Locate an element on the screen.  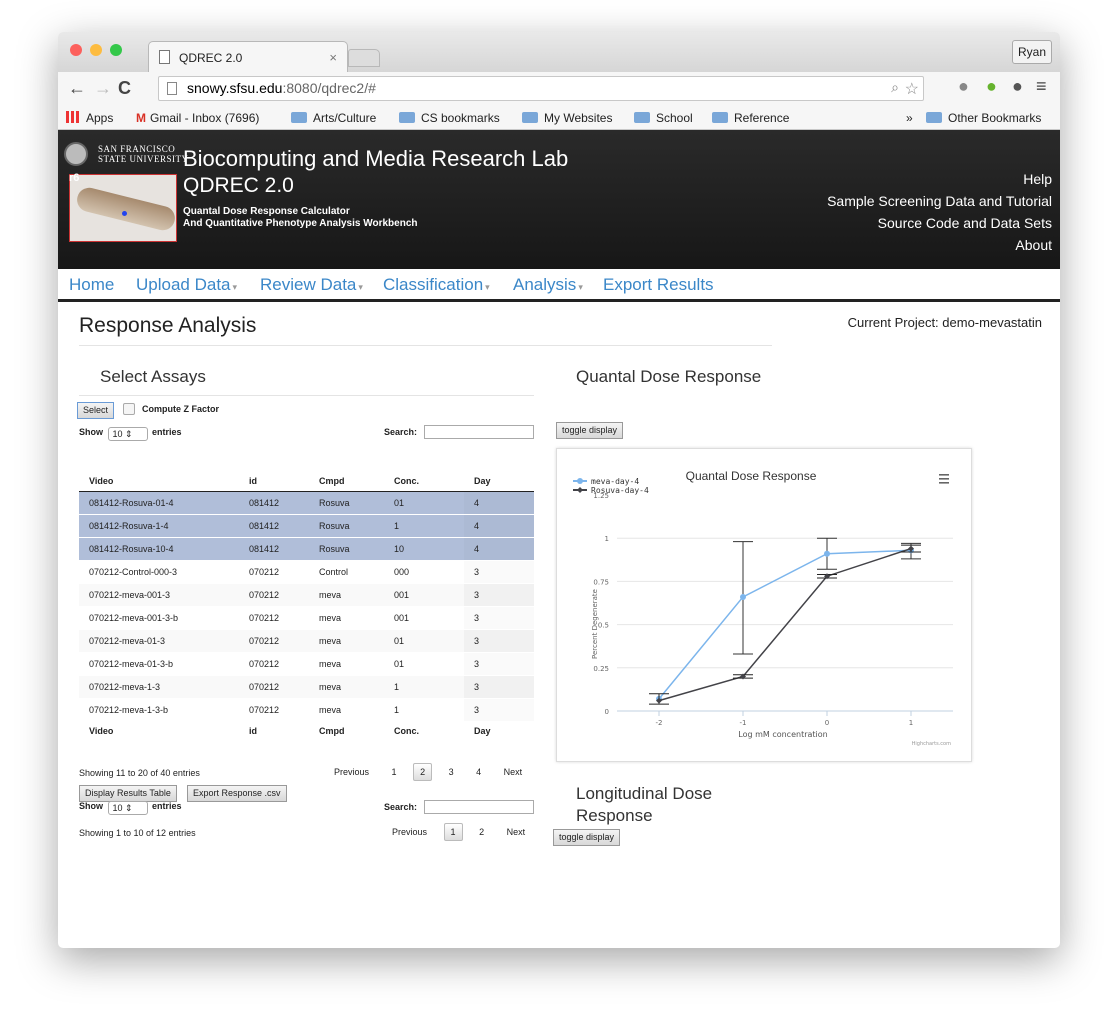
tutorial-link: Sample Screening Data and Tutorial is located at coordinates (939, 201).